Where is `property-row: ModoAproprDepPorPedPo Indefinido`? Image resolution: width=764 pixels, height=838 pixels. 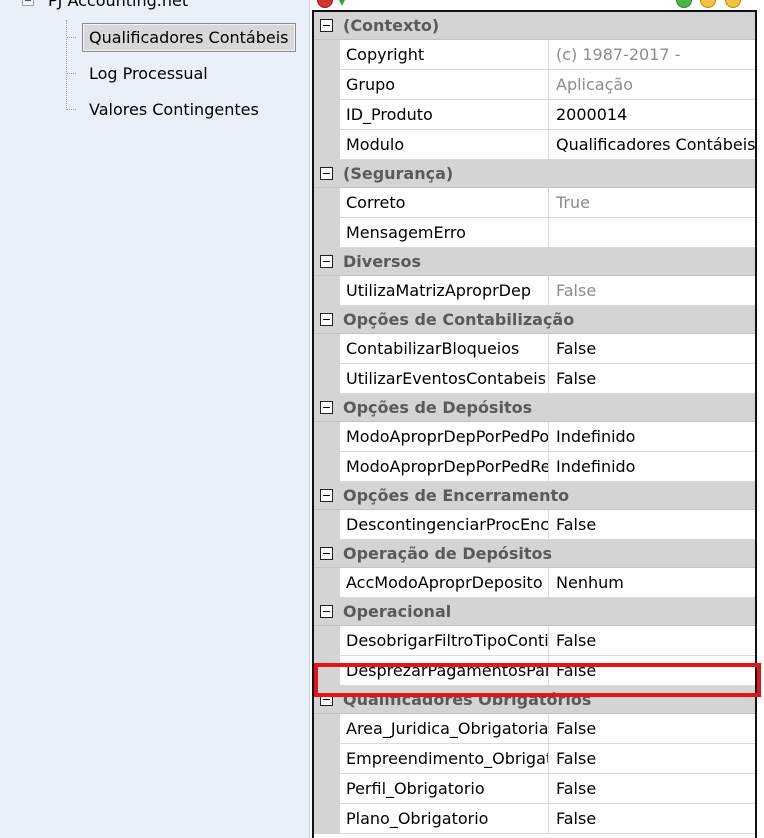
property-row: ModoAproprDepPorPedPo Indefinido is located at coordinates (534, 437).